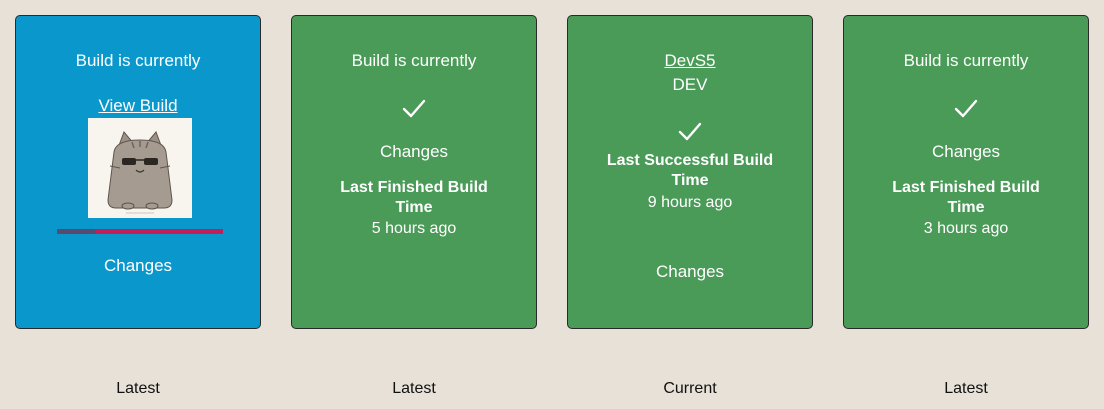  I want to click on card-4-footer-label: Latest, so click(966, 388).